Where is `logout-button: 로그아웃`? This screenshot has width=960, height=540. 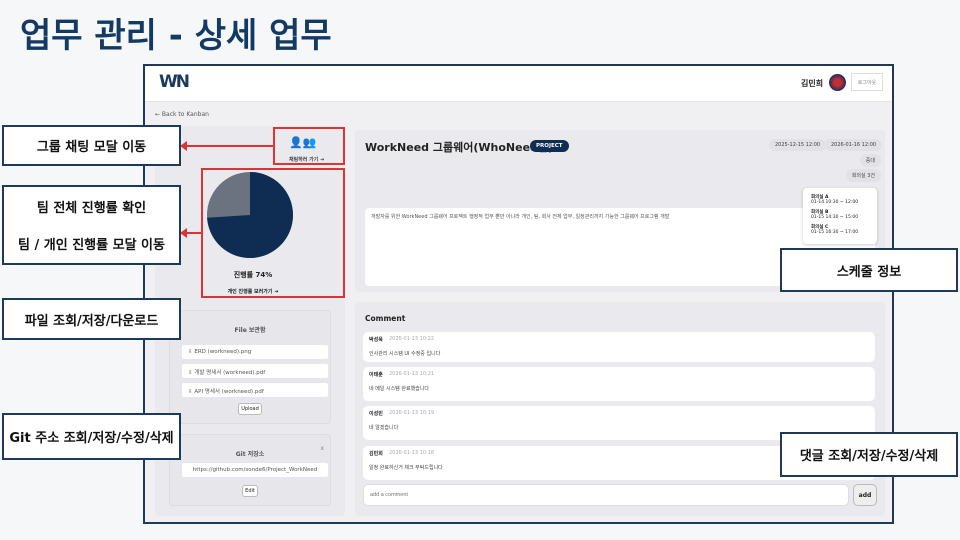
logout-button: 로그아웃 is located at coordinates (867, 82).